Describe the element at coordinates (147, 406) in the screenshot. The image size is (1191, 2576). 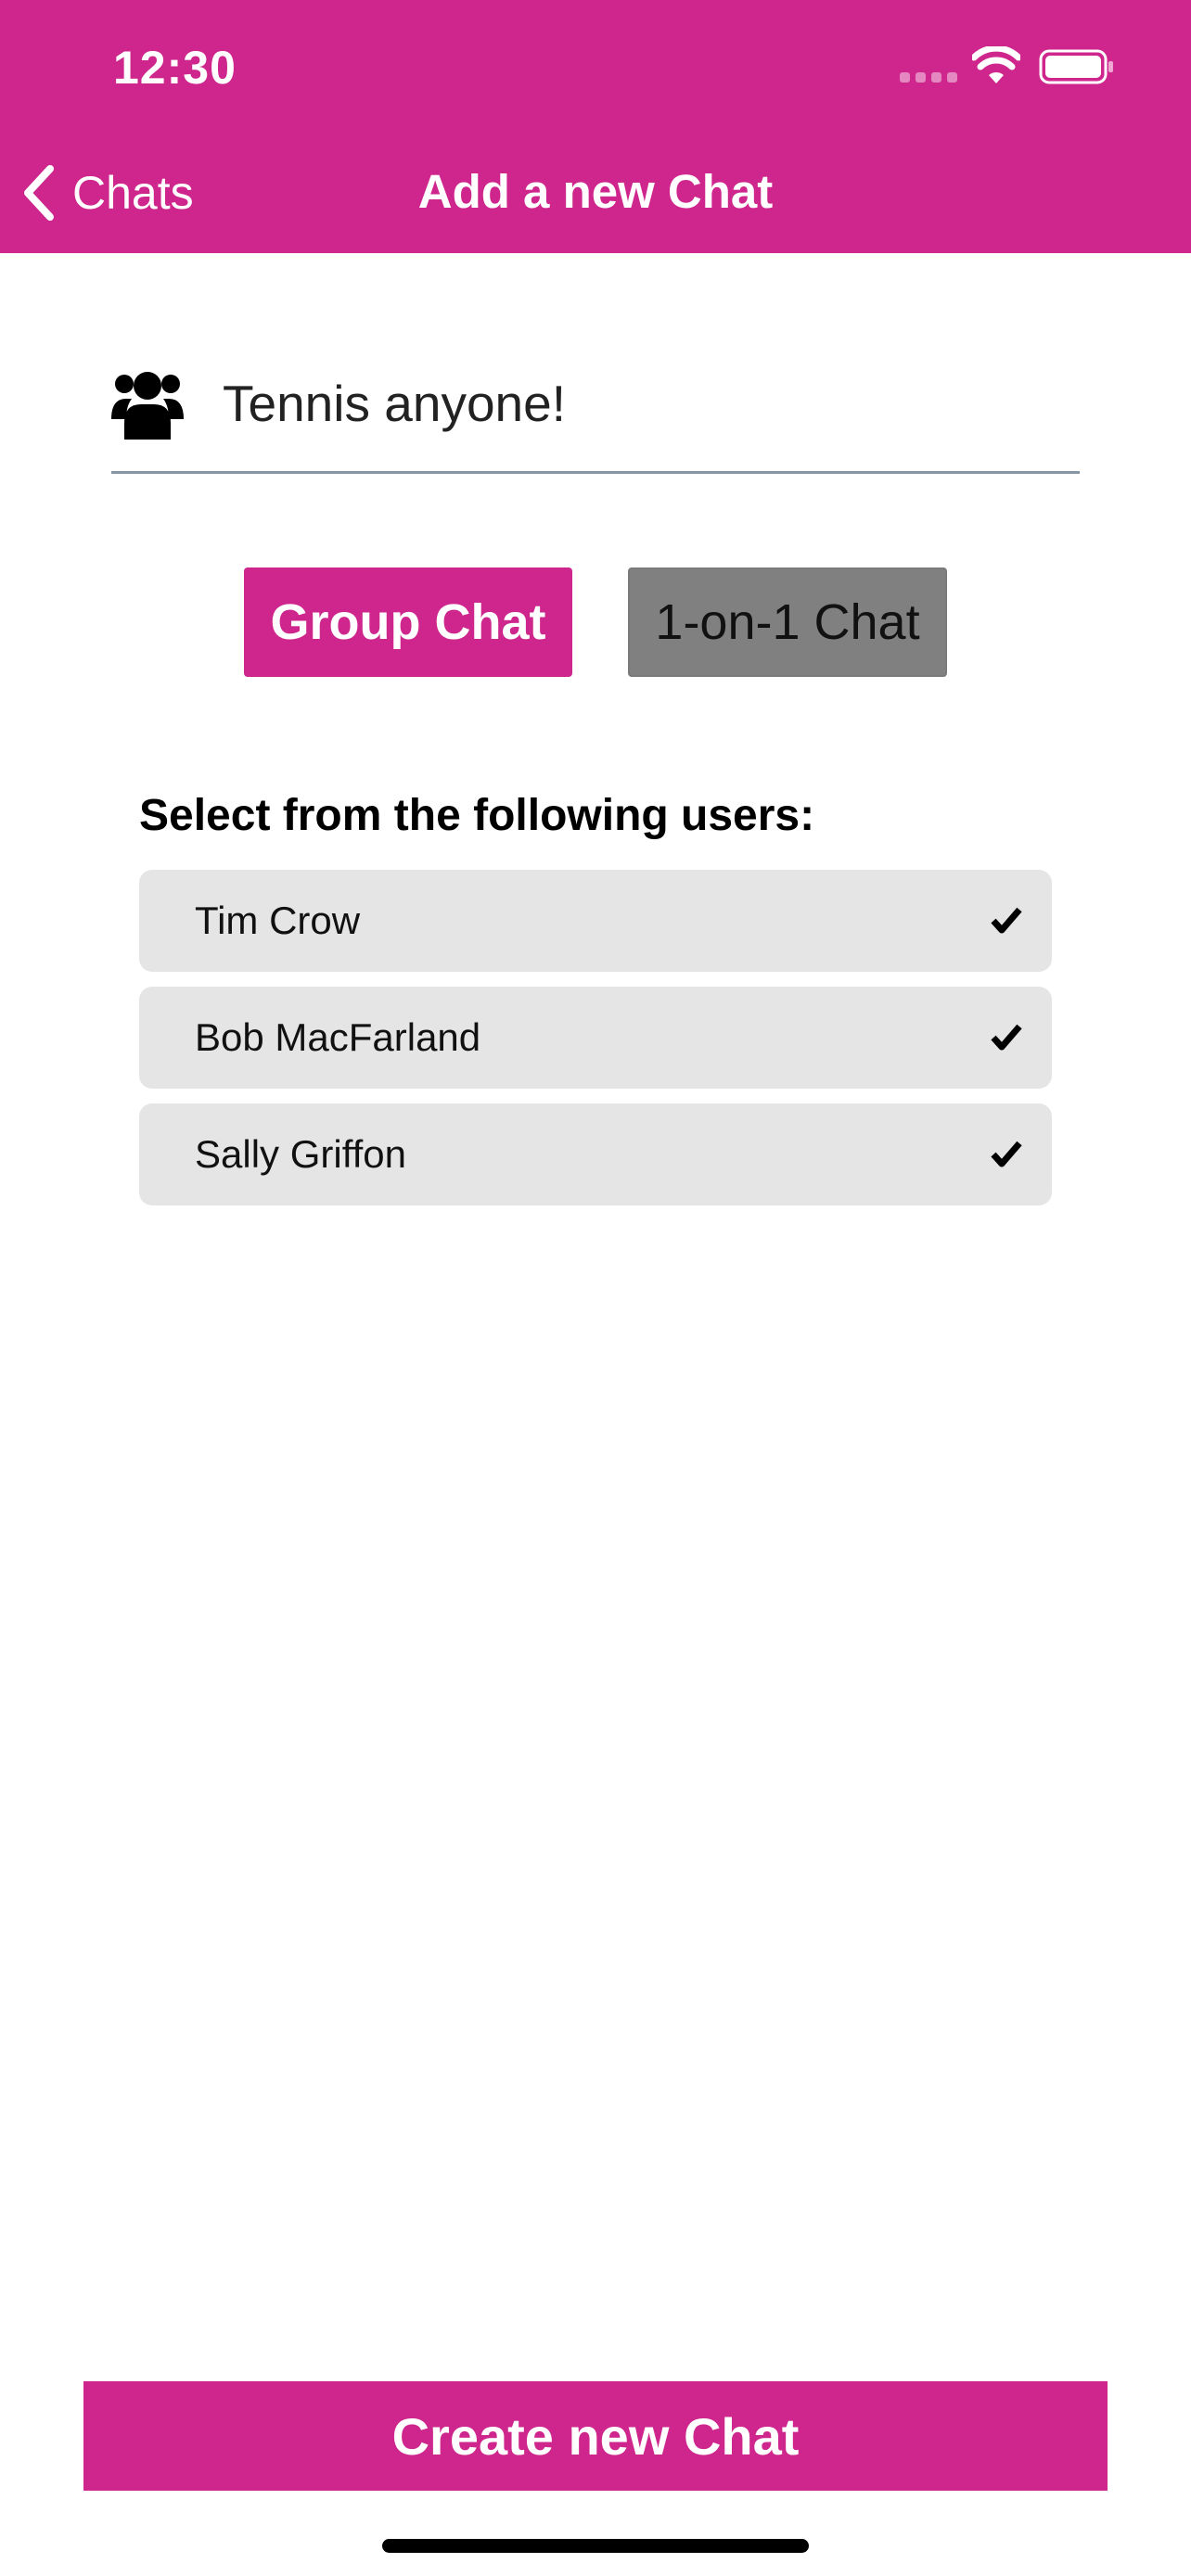
I see `users-group-icon` at that location.